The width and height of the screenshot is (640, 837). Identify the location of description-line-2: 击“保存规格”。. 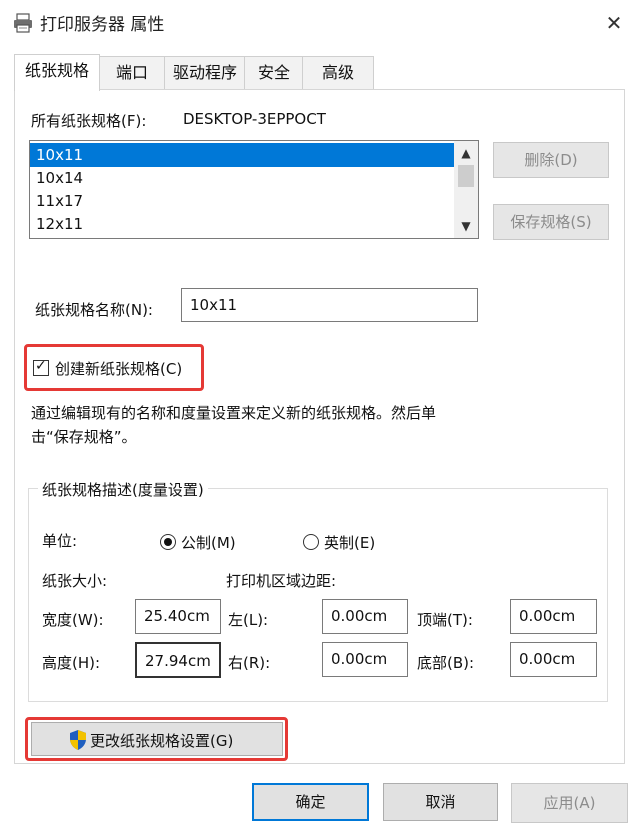
(84, 437).